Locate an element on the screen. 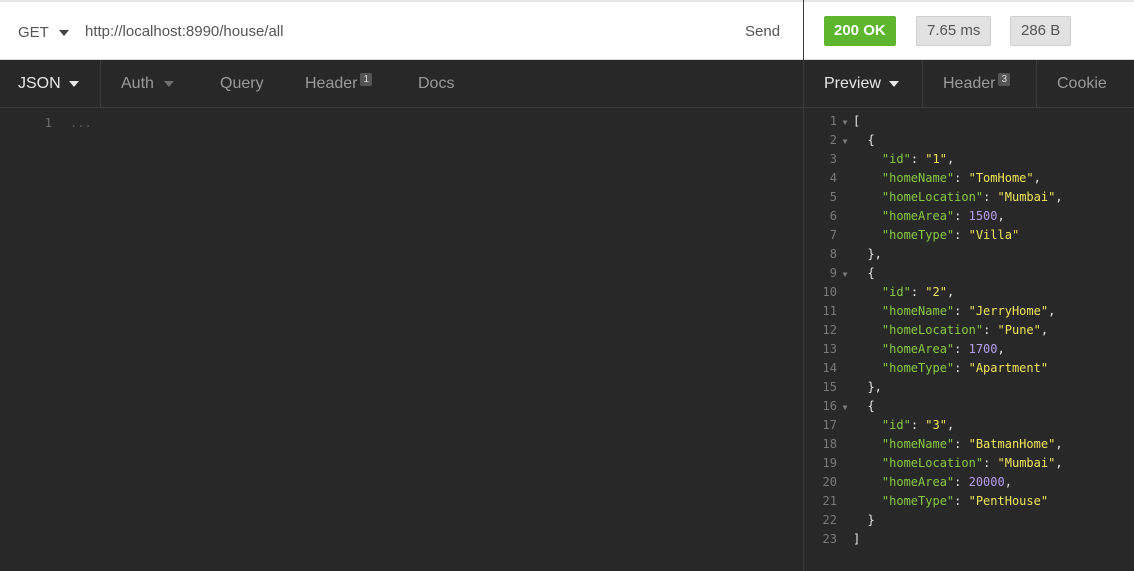  tab-cookie: Cookie is located at coordinates (1082, 84).